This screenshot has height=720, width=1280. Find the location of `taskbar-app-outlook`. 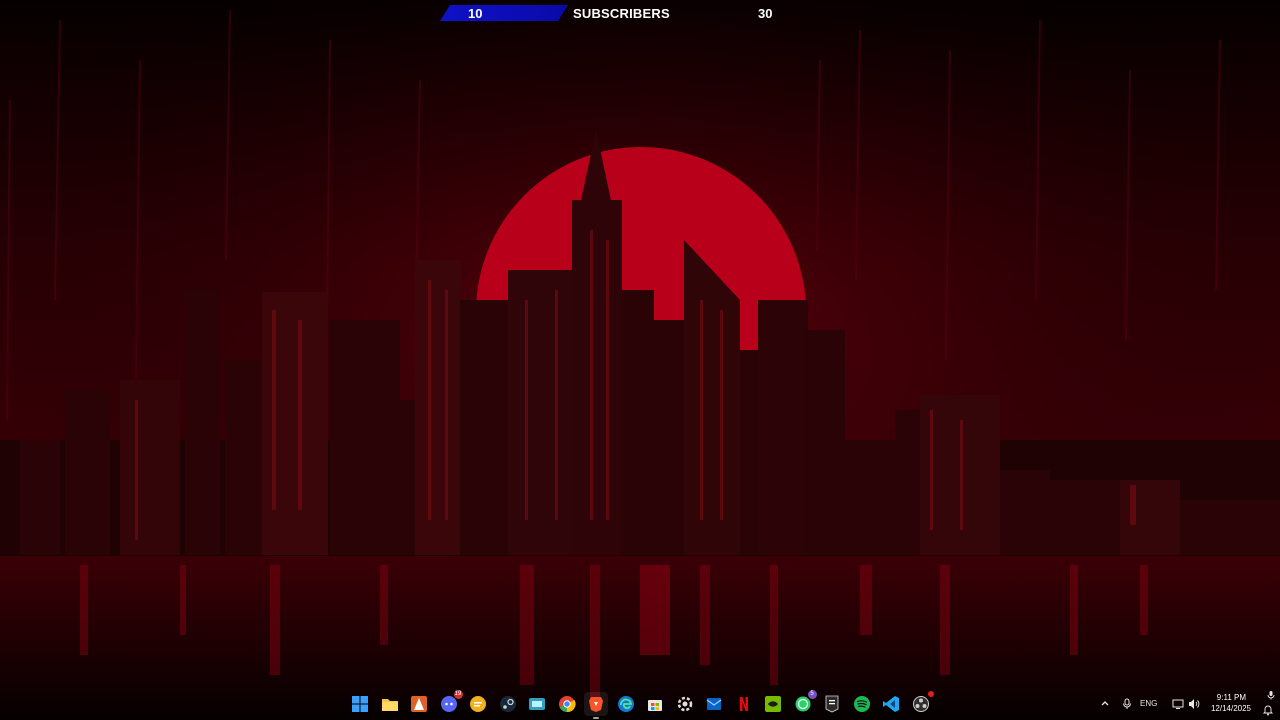

taskbar-app-outlook is located at coordinates (714, 704).